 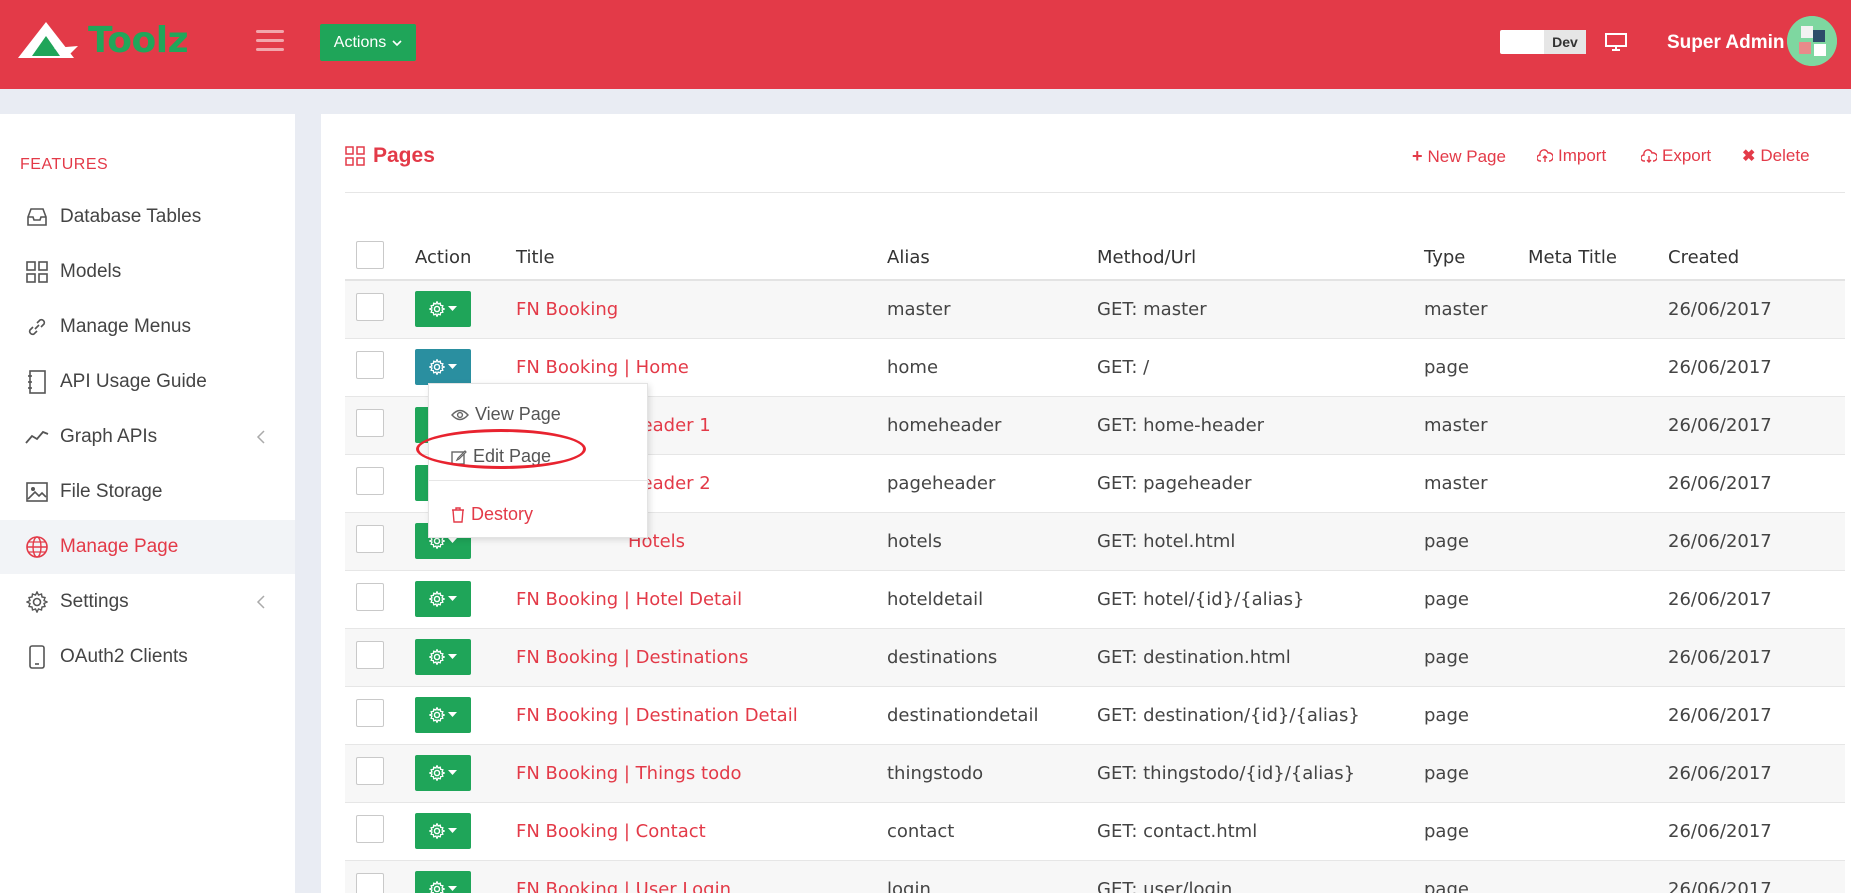 What do you see at coordinates (138, 40) in the screenshot?
I see `brand-name: Toolz` at bounding box center [138, 40].